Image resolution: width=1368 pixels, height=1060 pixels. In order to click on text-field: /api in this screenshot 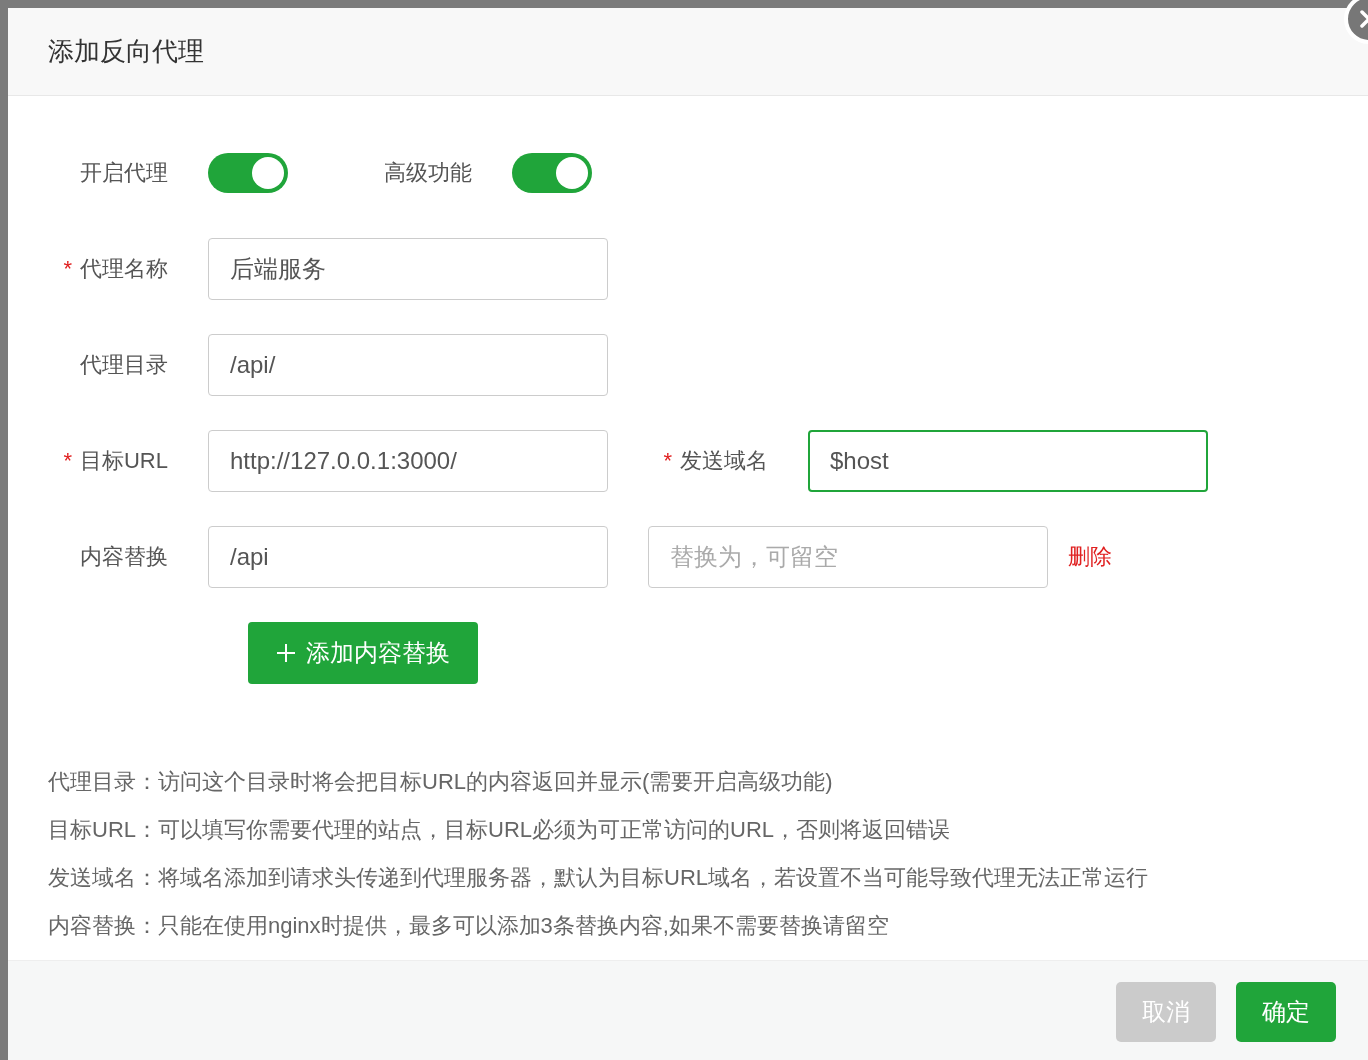, I will do `click(408, 557)`.